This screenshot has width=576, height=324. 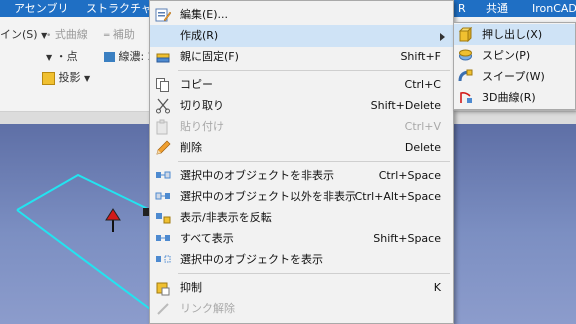 I want to click on edit-icon, so click(x=163, y=15).